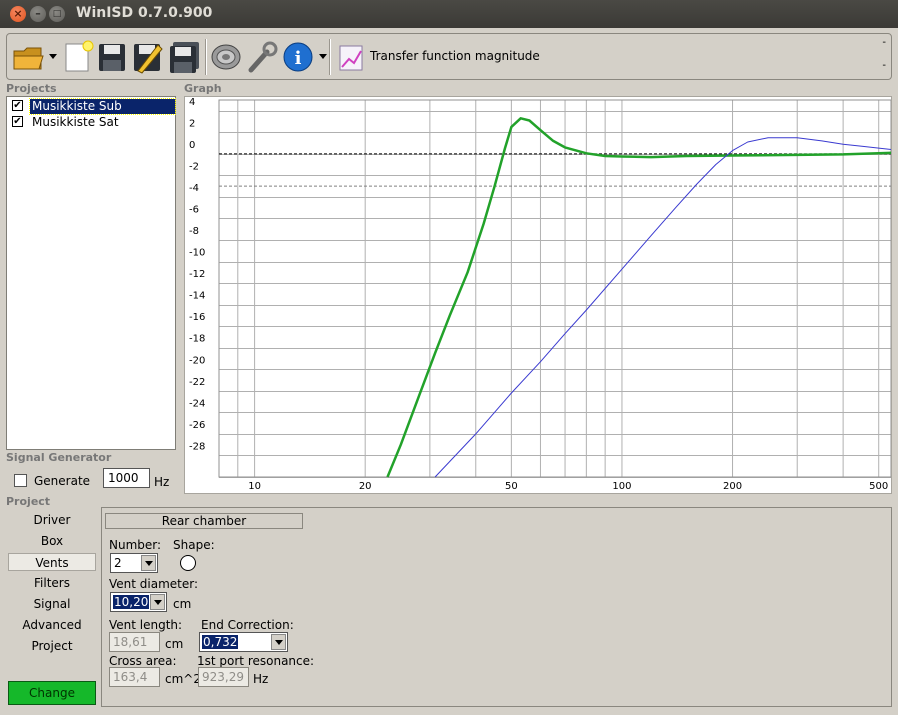 Image resolution: width=898 pixels, height=715 pixels. What do you see at coordinates (197, 274) in the screenshot?
I see `y-tick-label: -12` at bounding box center [197, 274].